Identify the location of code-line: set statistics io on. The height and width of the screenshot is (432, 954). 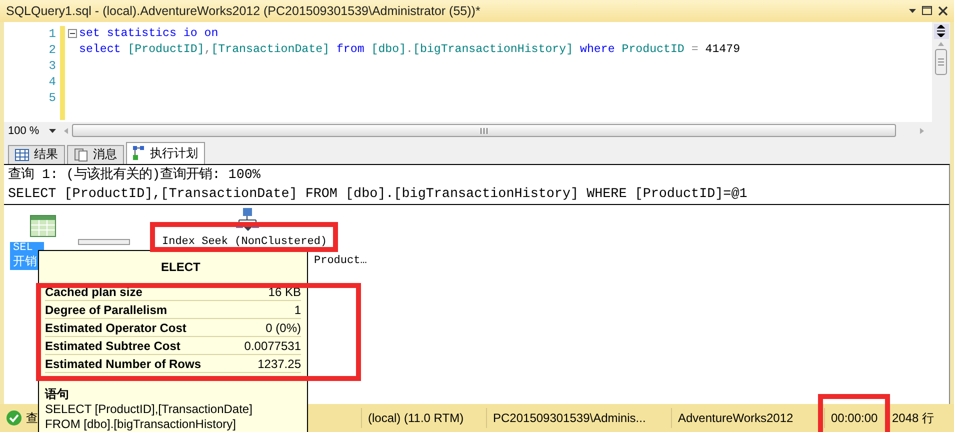
(148, 34).